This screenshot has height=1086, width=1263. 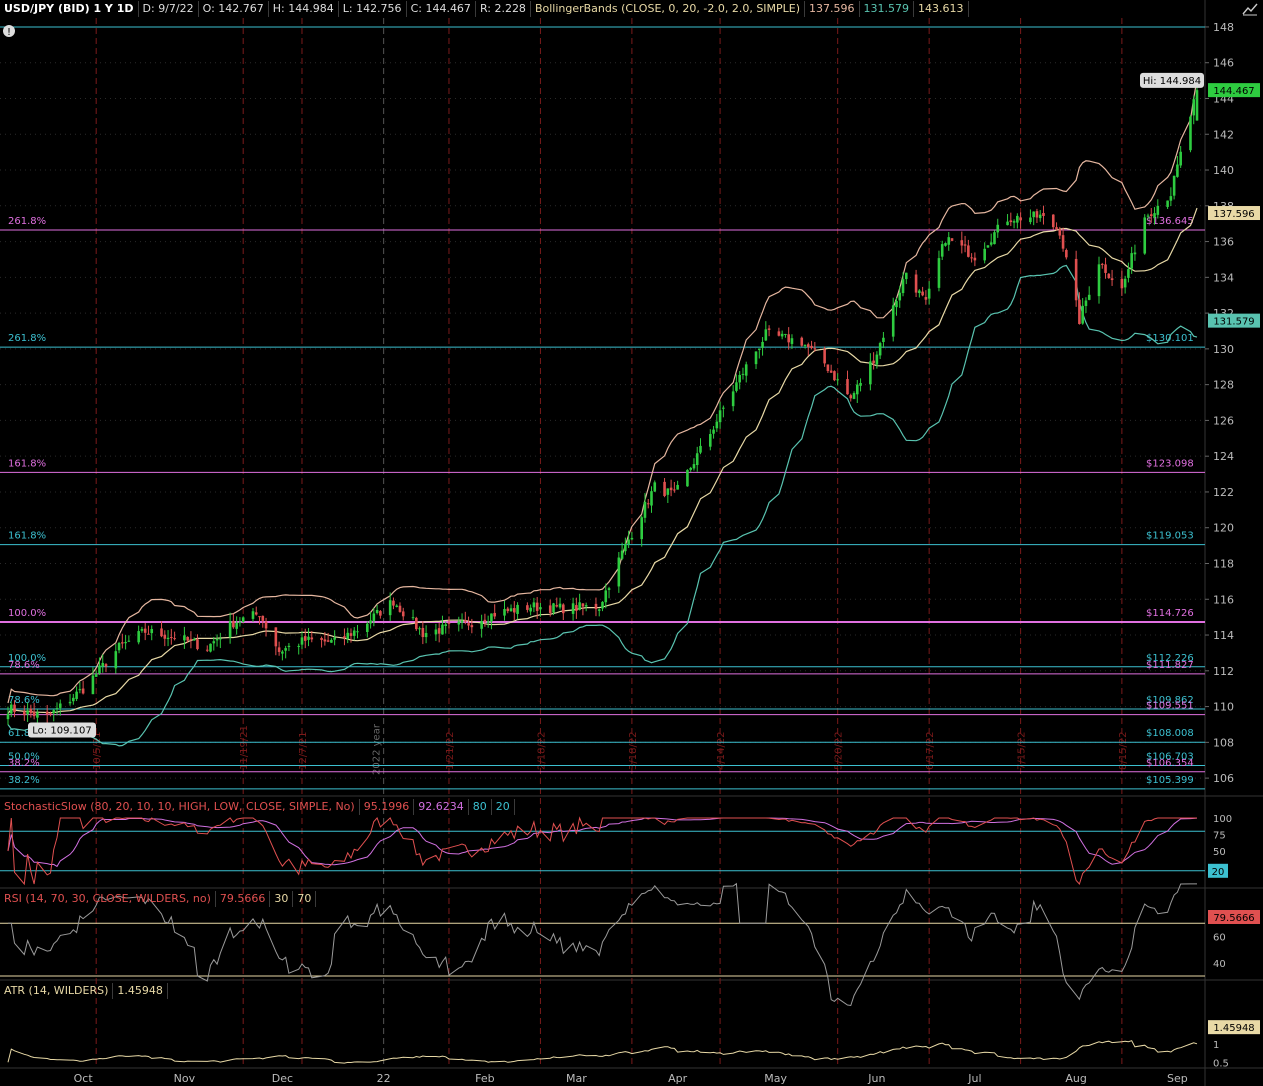 I want to click on stoch-tick-label: 75, so click(x=1219, y=836).